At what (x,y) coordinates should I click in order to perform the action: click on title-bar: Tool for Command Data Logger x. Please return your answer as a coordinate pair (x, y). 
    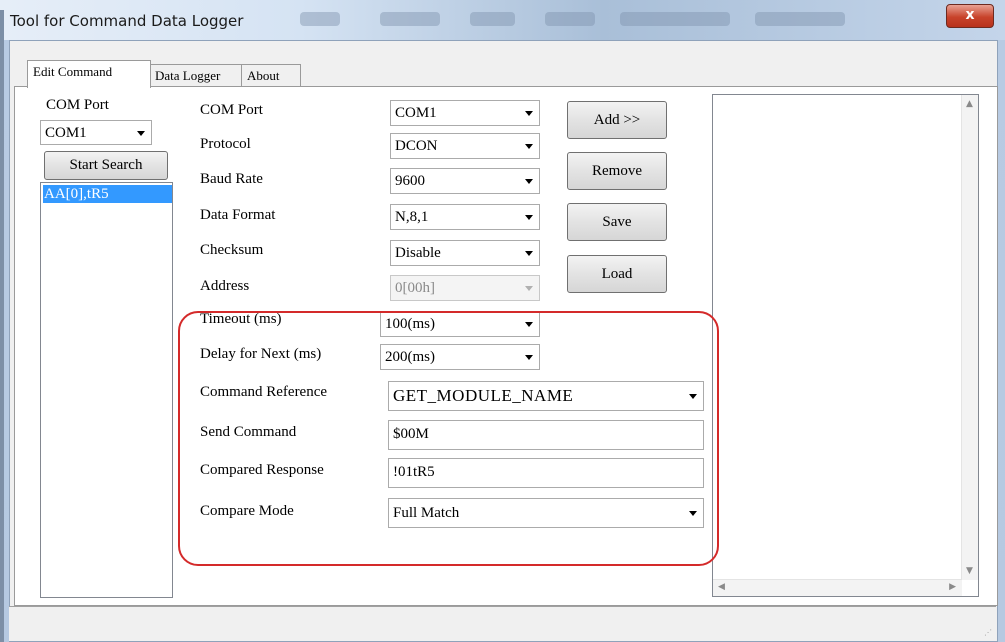
    Looking at the image, I should click on (502, 20).